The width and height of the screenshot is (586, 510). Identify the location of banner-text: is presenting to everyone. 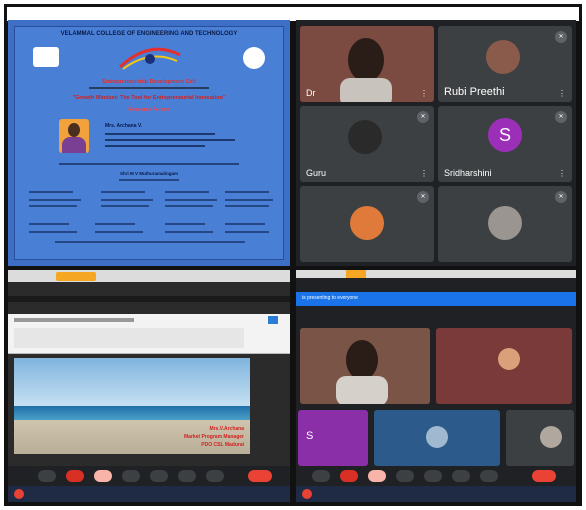
(330, 298).